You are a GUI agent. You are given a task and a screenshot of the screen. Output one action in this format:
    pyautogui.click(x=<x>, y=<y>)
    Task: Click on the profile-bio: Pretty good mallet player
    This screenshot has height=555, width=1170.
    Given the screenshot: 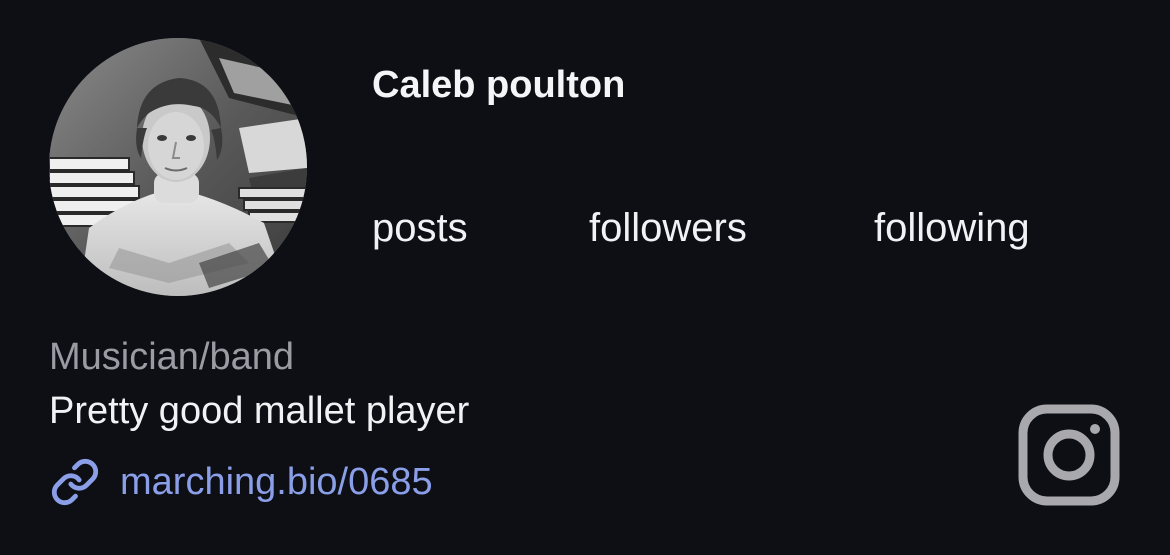 What is the action you would take?
    pyautogui.click(x=259, y=411)
    